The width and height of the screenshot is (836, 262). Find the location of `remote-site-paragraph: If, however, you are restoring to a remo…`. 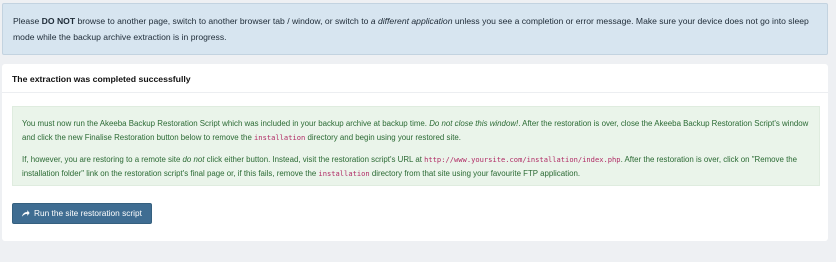

remote-site-paragraph: If, however, you are restoring to a remo… is located at coordinates (416, 167).